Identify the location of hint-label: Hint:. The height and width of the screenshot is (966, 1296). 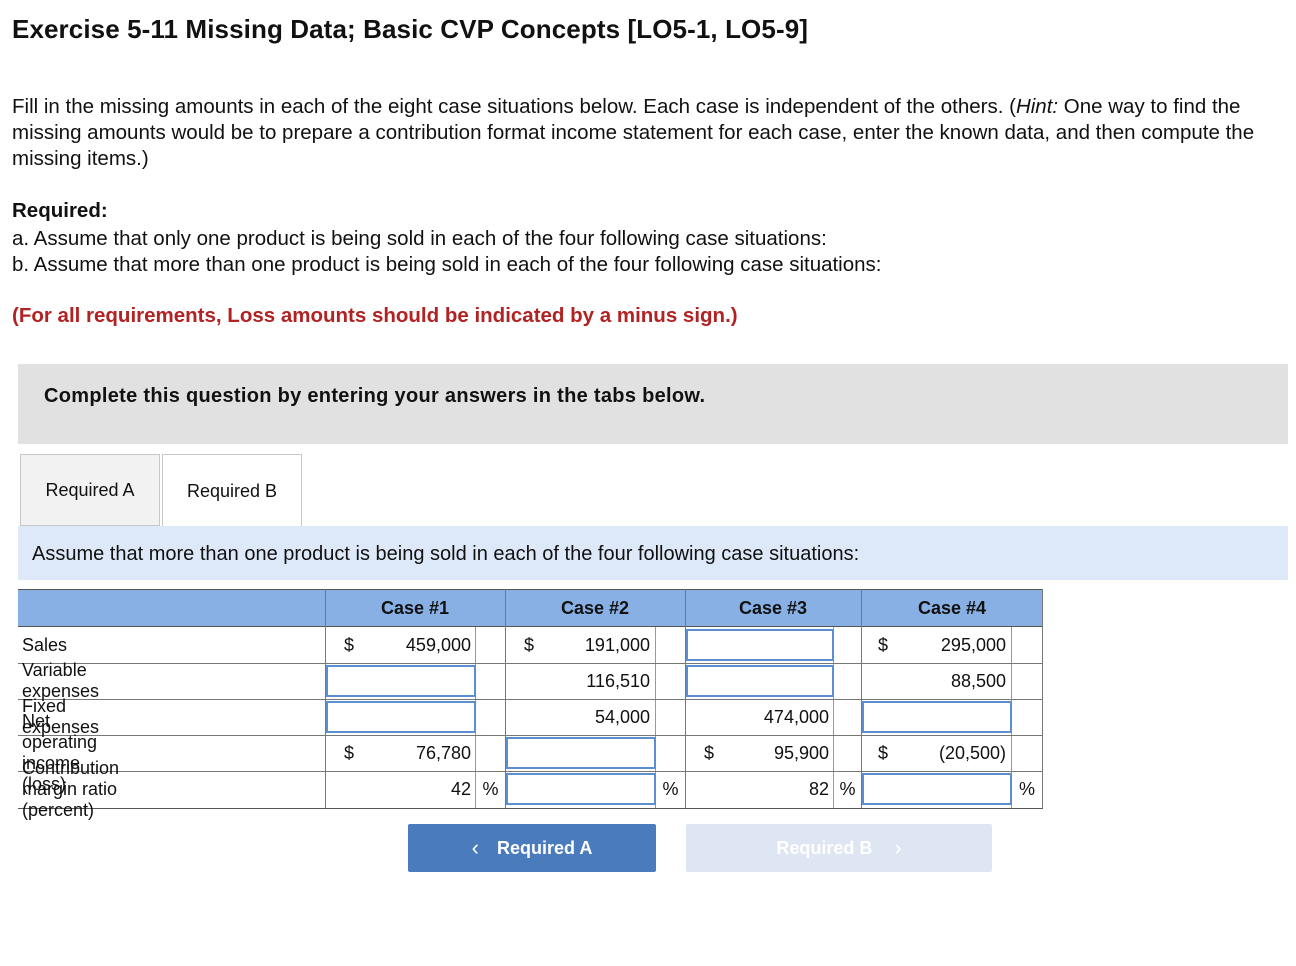
(1037, 106).